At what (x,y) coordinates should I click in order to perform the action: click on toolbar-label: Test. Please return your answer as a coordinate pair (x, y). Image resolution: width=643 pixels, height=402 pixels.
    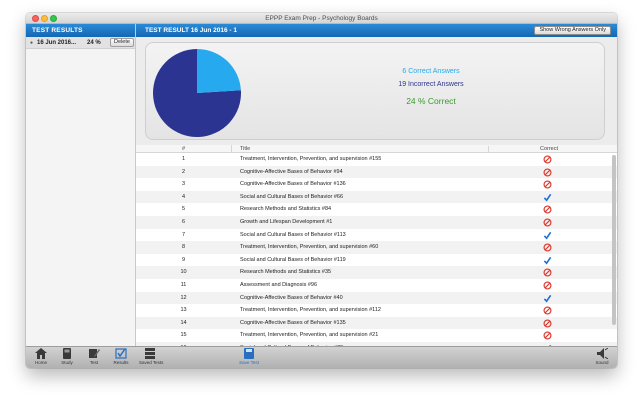
    Looking at the image, I should click on (94, 362).